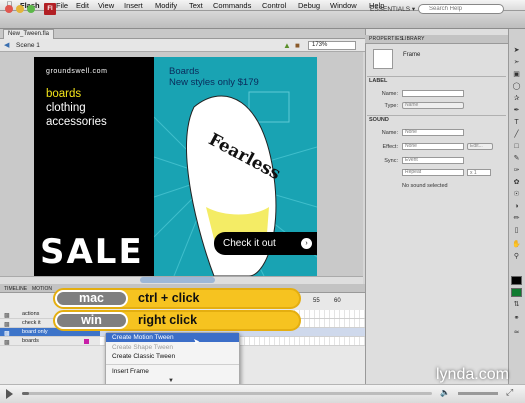 The height and width of the screenshot is (403, 525). I want to click on tab-library: LIBRARY, so click(413, 39).